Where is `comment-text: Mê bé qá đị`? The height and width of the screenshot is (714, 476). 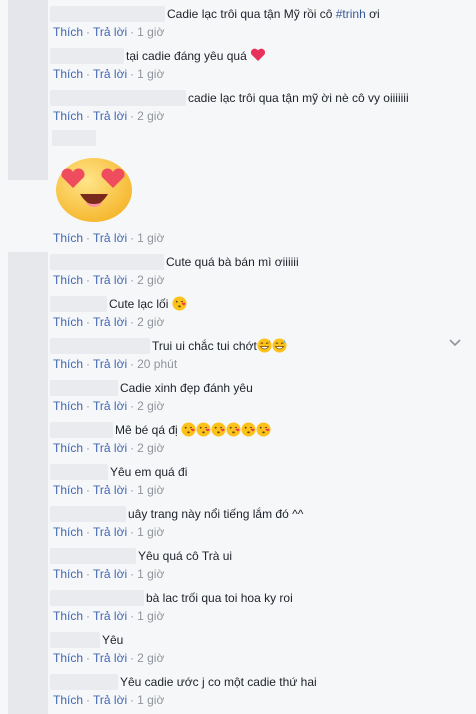
comment-text: Mê bé qá đị is located at coordinates (193, 430).